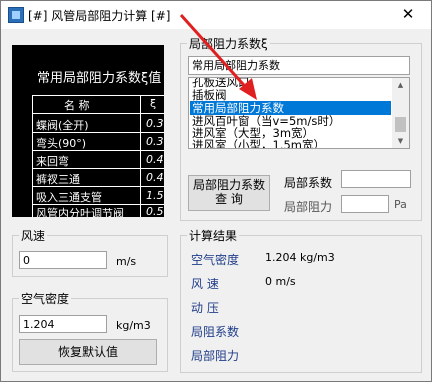 This screenshot has height=382, width=432. What do you see at coordinates (290, 108) in the screenshot?
I see `list-item-selected: 常用局部阻力系数` at bounding box center [290, 108].